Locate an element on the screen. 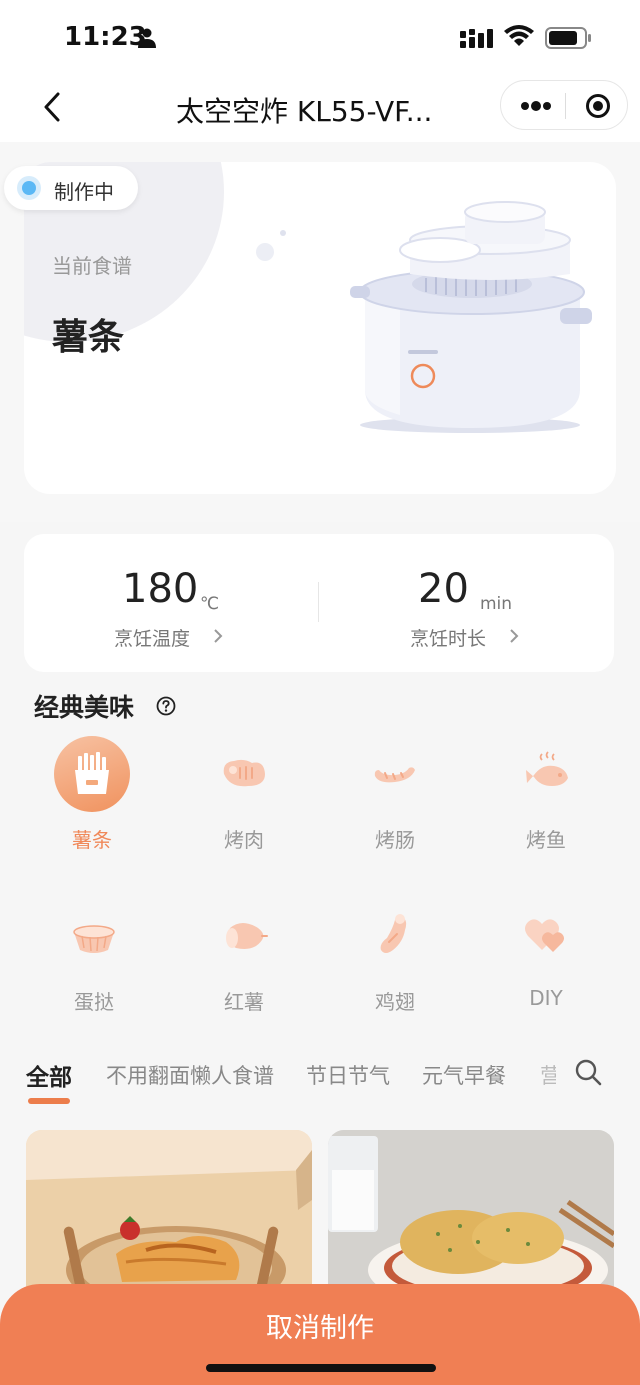 This screenshot has height=1385, width=640. mode-label: 蛋挞 is located at coordinates (94, 1002).